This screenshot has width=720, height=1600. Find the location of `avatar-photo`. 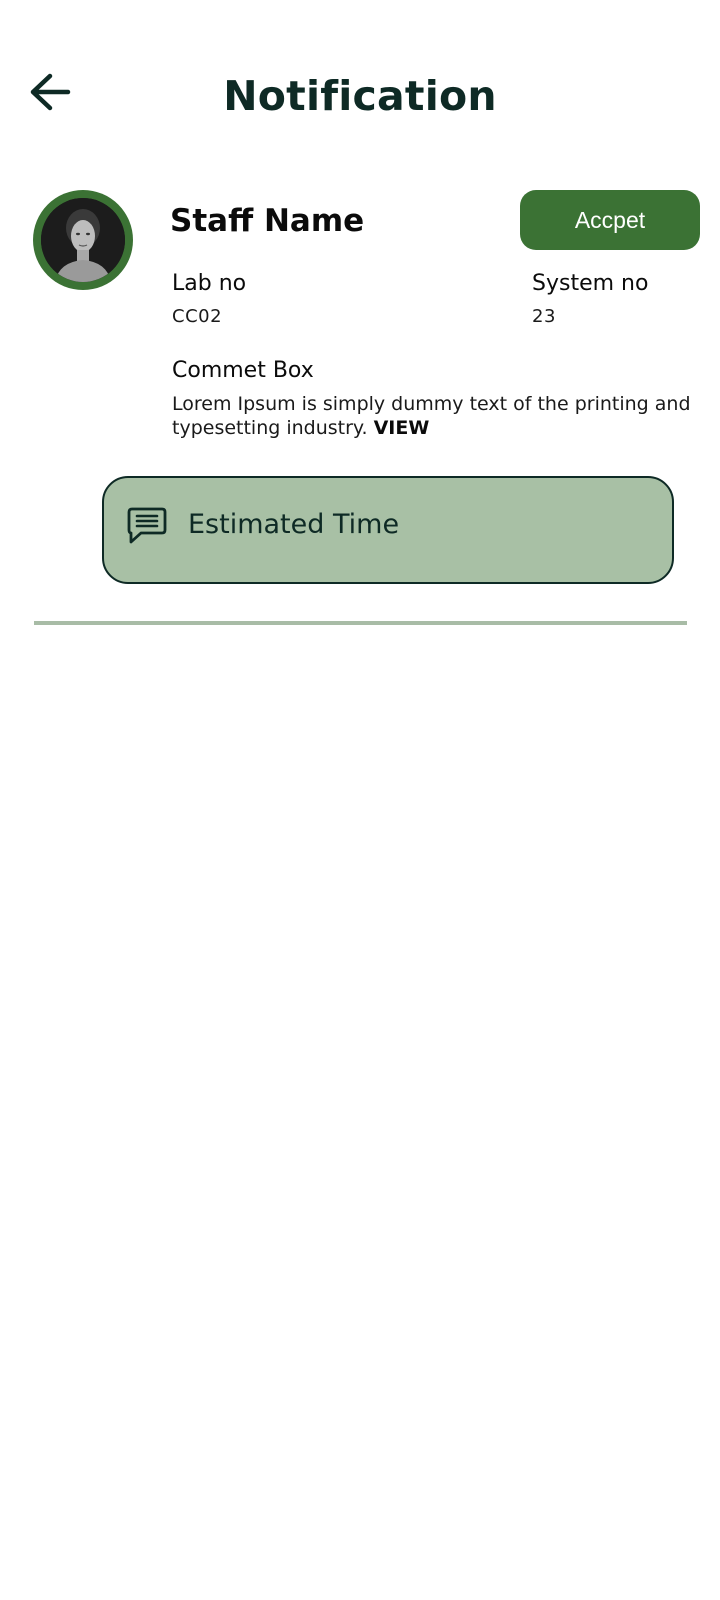

avatar-photo is located at coordinates (83, 240).